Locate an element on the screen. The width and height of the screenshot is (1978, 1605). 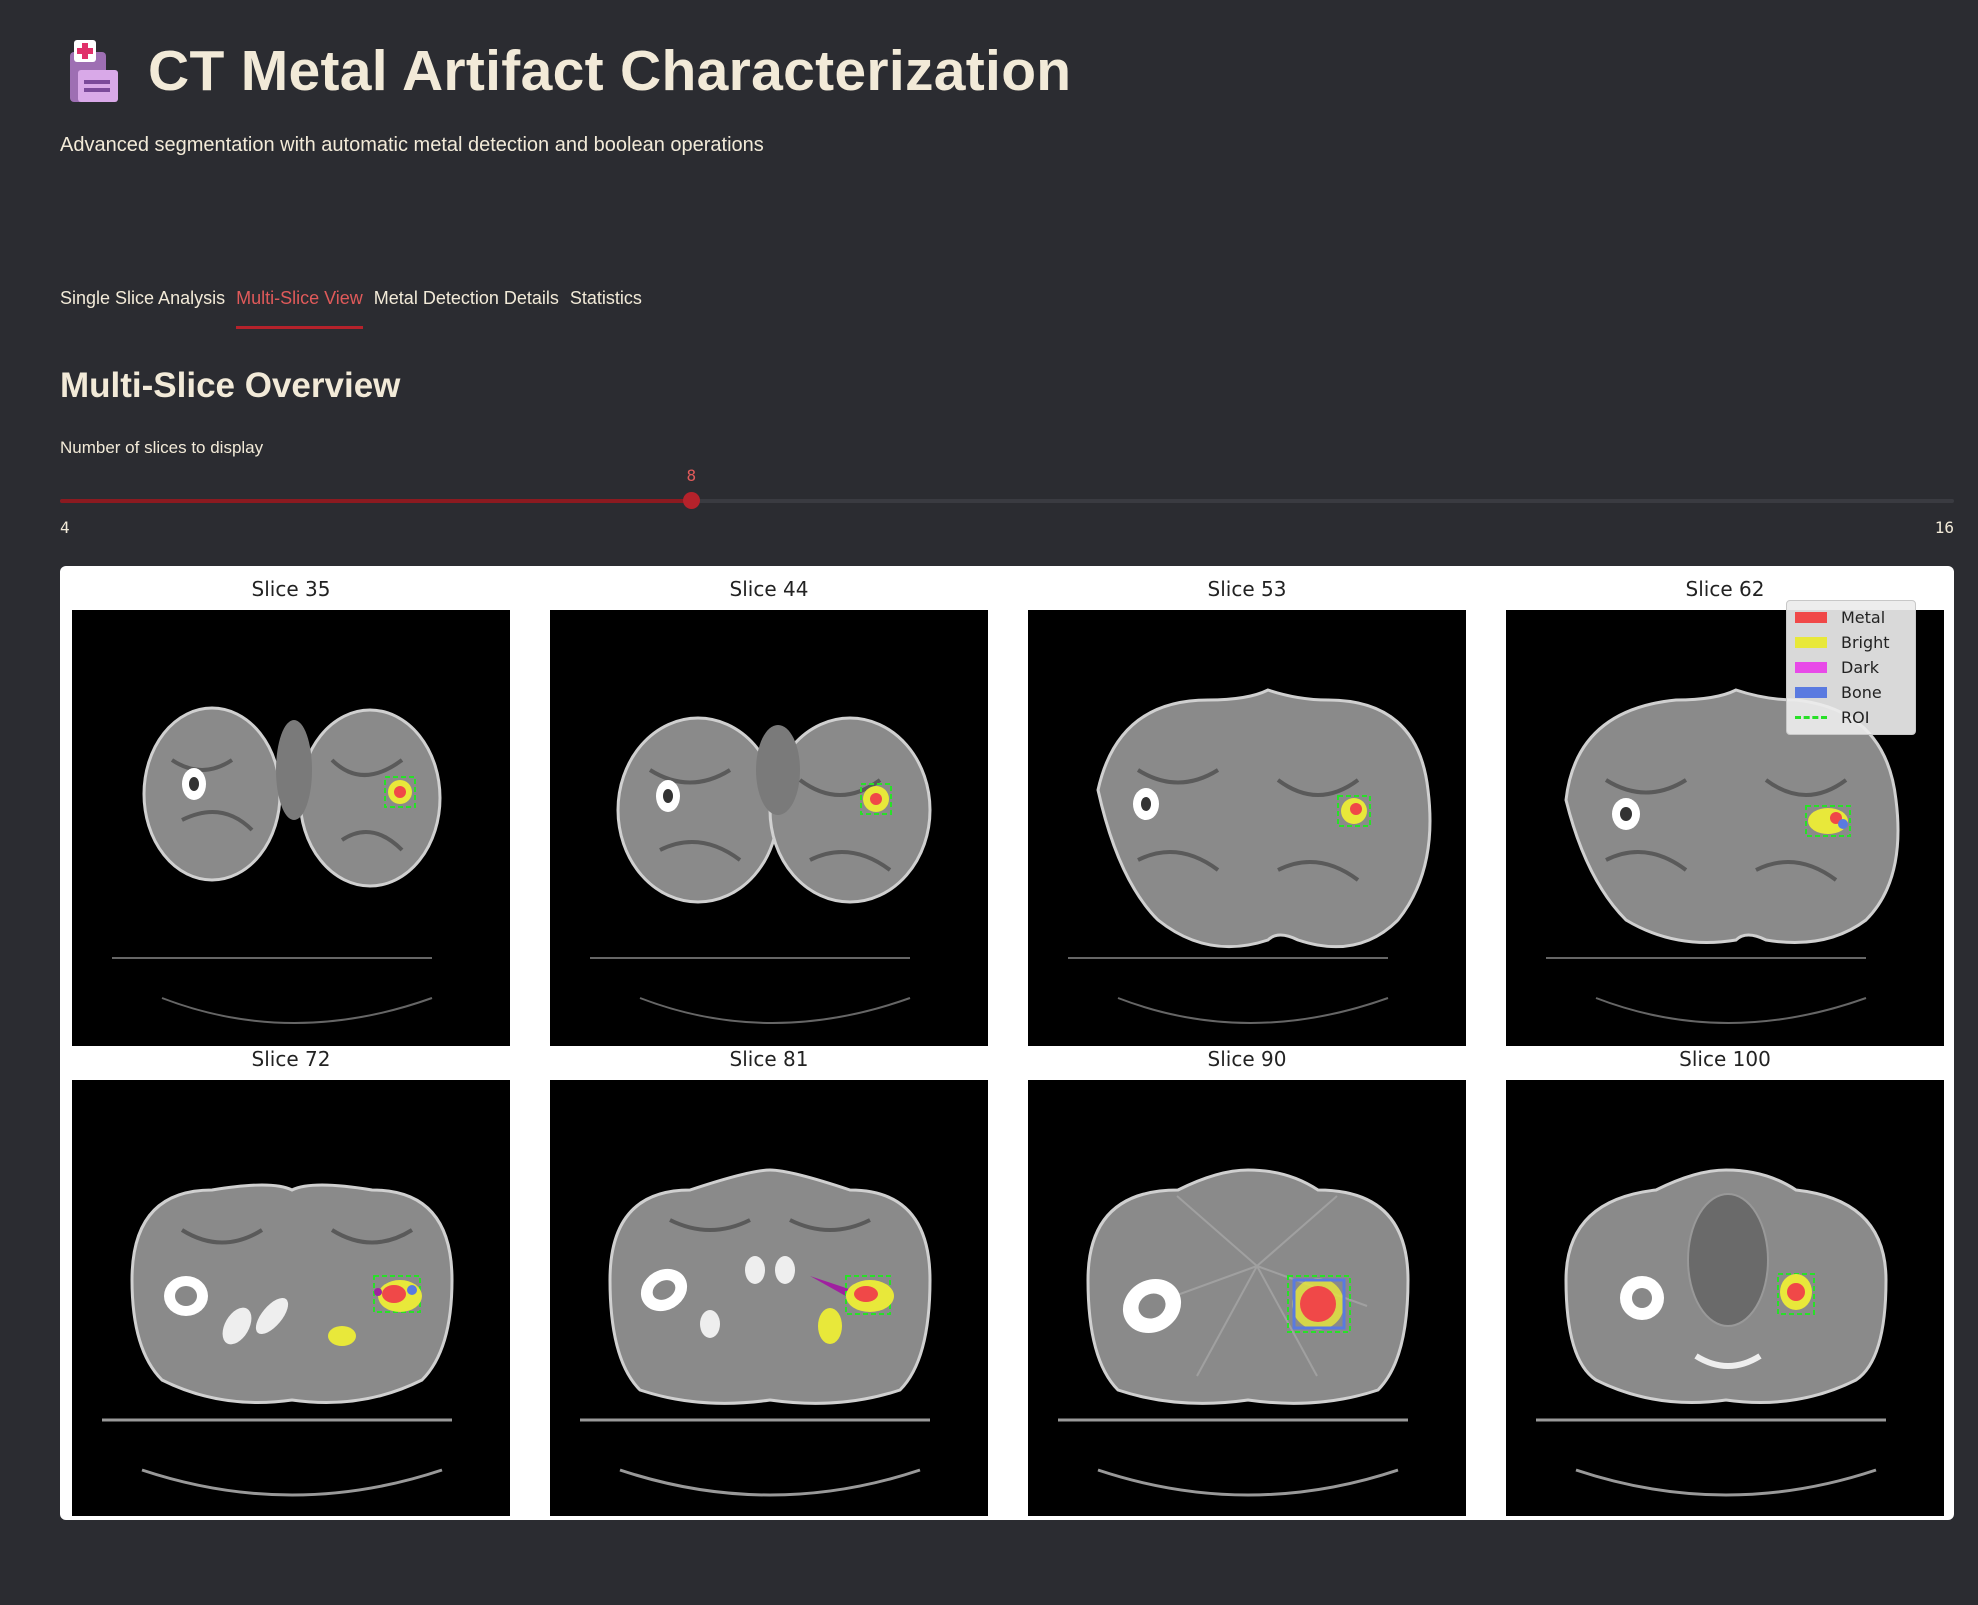
slice-panel: Slice 72 is located at coordinates (291, 1279).